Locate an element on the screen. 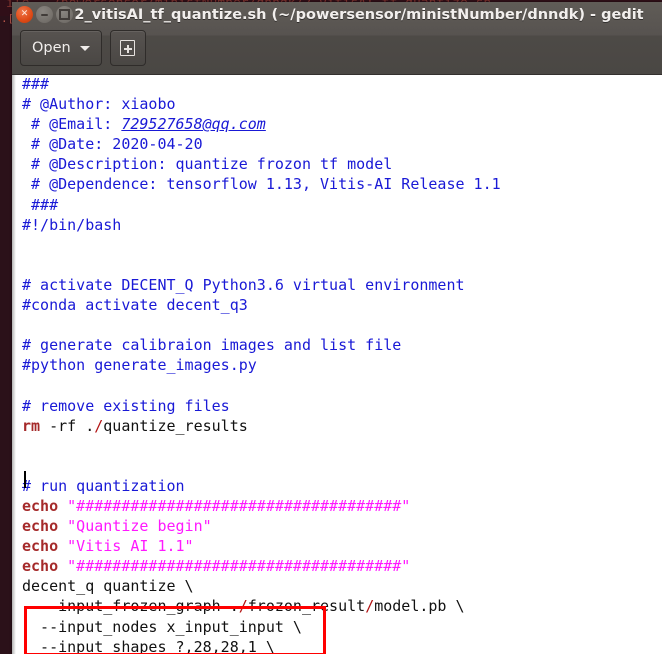  code-line: echo "Vitis AI 1.1" is located at coordinates (261, 546).